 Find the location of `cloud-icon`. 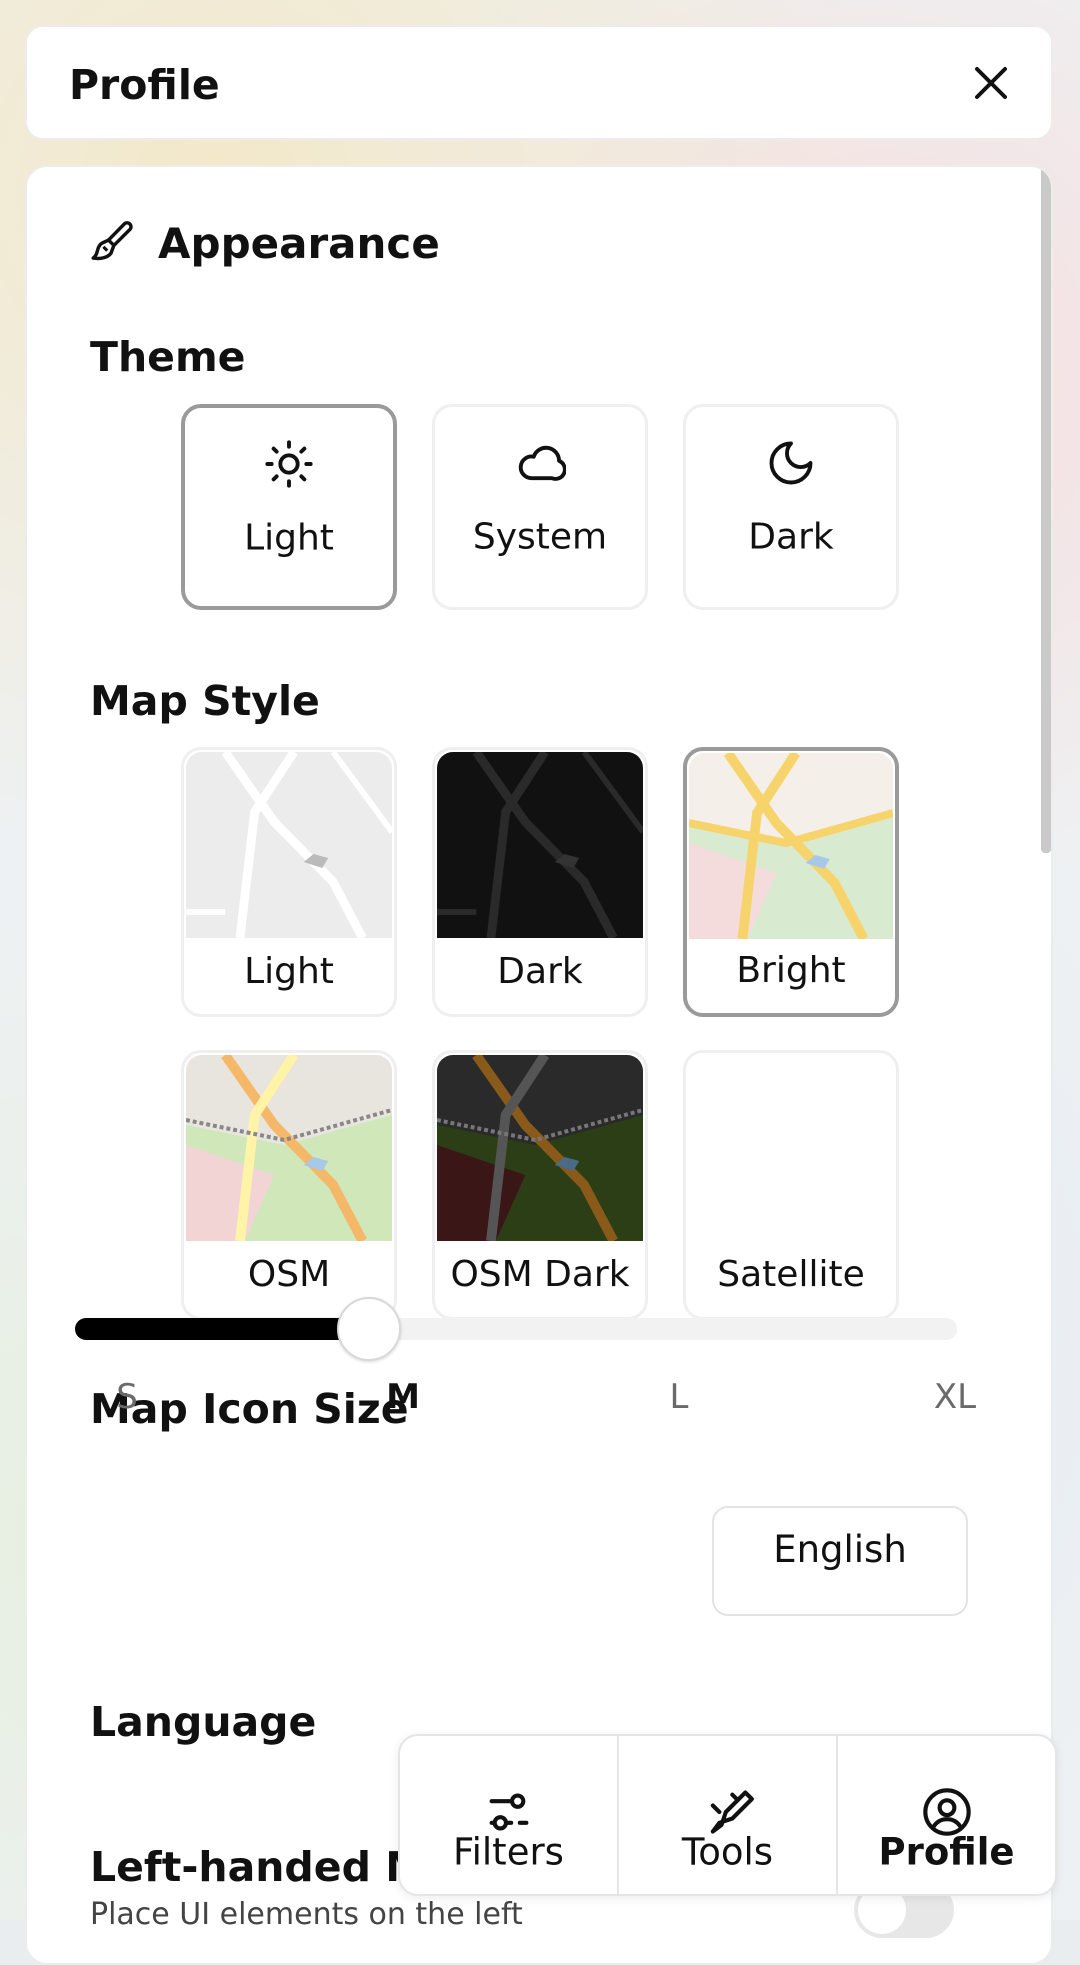

cloud-icon is located at coordinates (542, 463).